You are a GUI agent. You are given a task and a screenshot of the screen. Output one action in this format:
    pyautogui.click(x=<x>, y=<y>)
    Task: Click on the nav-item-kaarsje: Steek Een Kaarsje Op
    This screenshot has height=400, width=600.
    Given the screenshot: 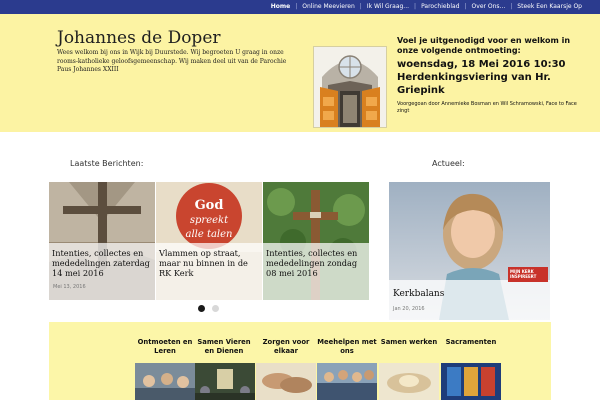 What is the action you would take?
    pyautogui.click(x=549, y=7)
    